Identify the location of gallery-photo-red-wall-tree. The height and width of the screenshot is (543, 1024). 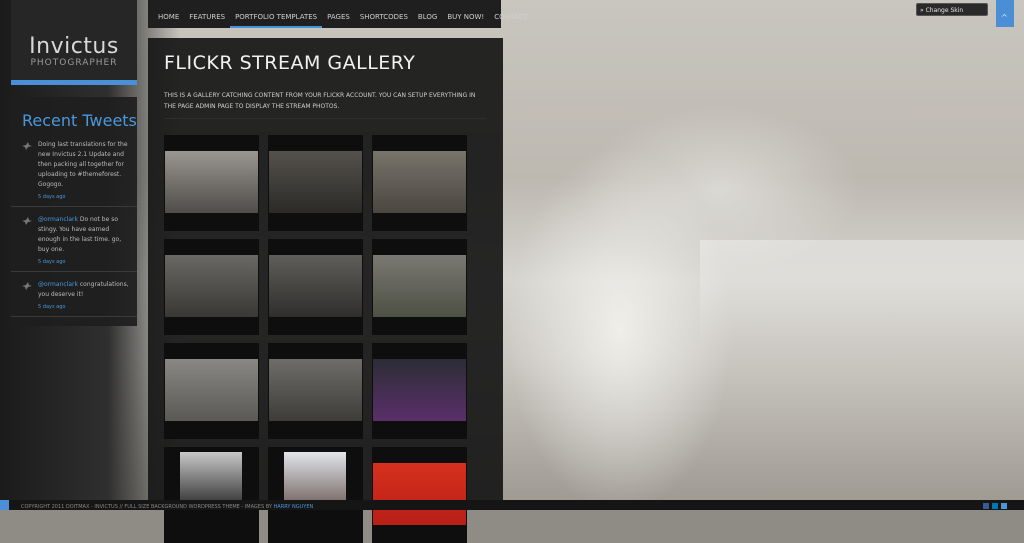
(419, 494).